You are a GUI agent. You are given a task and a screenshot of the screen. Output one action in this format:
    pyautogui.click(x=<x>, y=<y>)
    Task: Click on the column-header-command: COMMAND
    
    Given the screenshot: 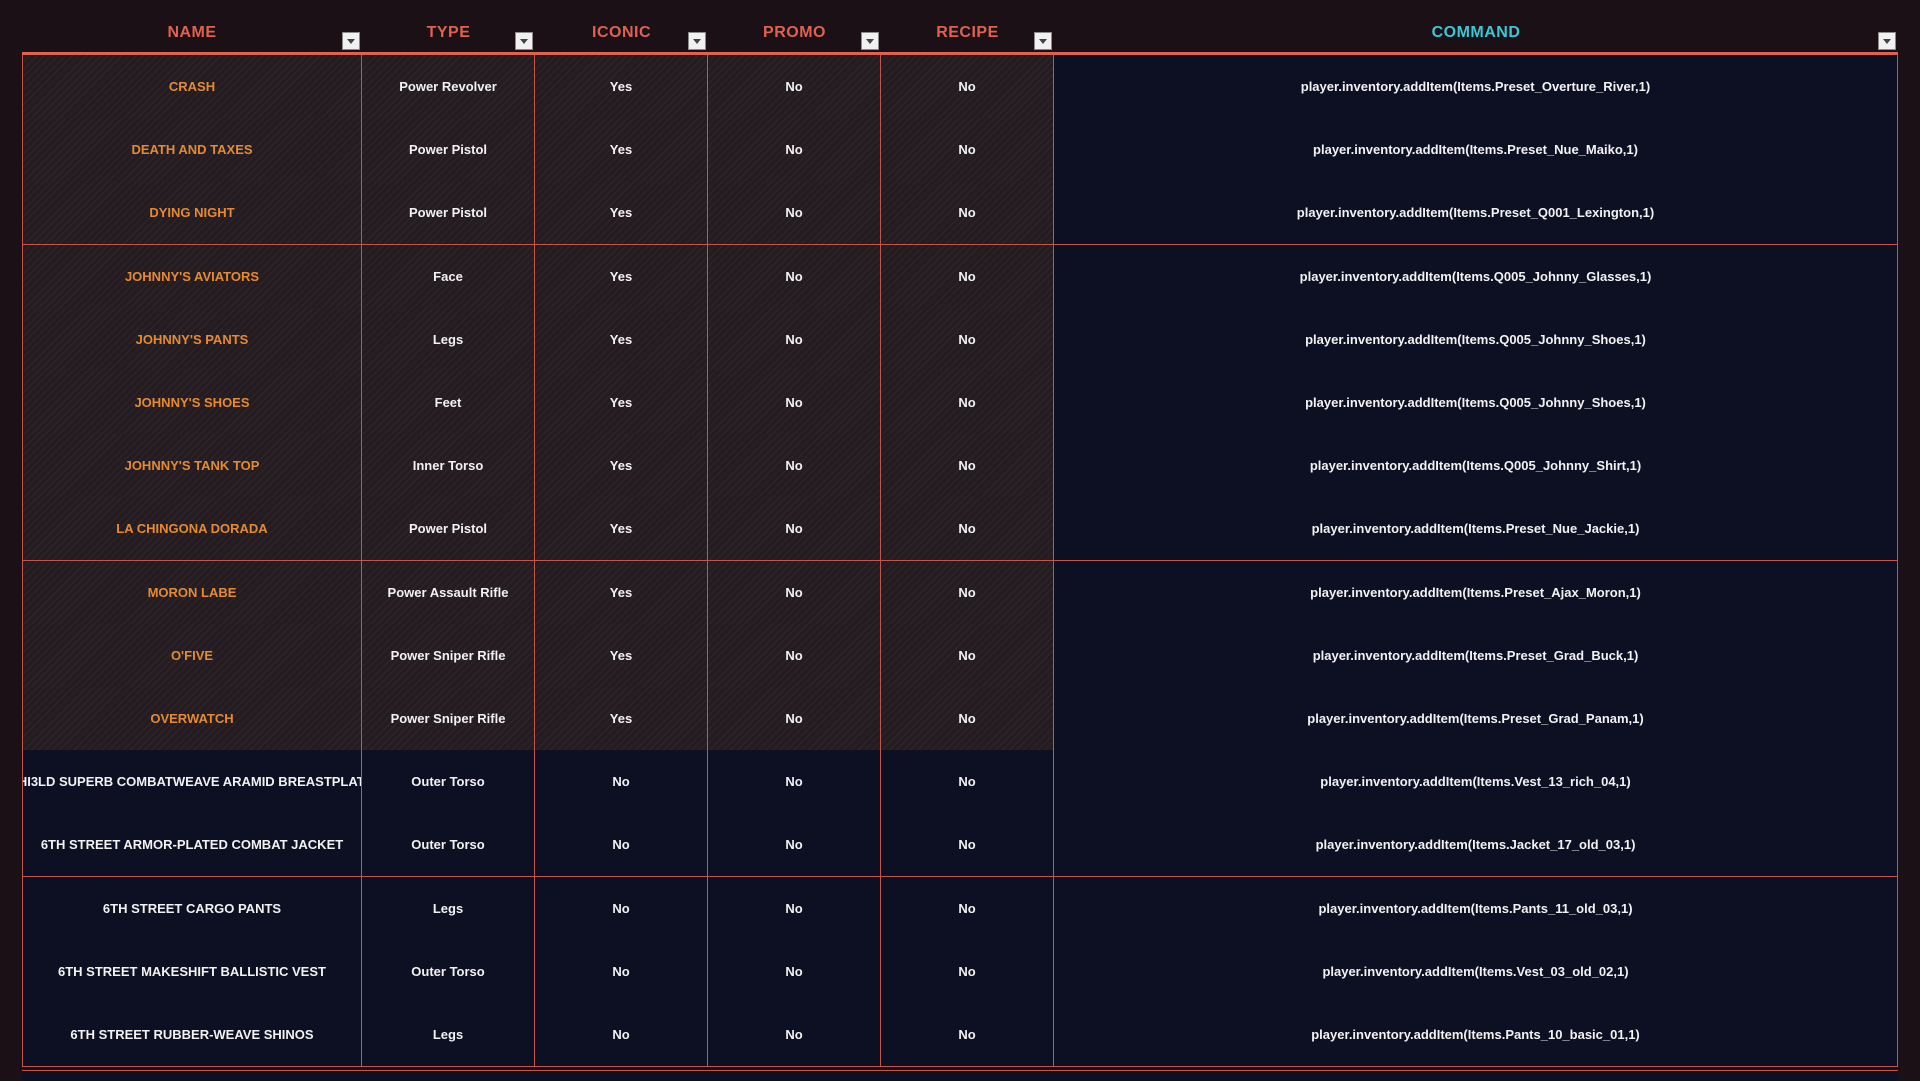 What is the action you would take?
    pyautogui.click(x=1476, y=26)
    